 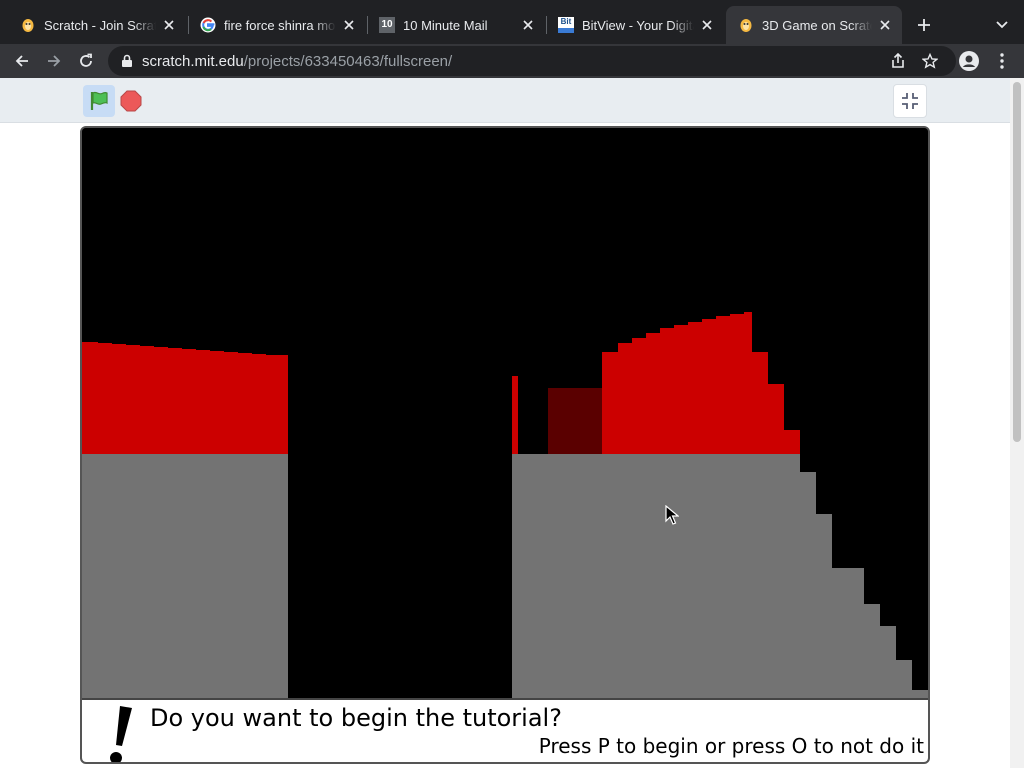 What do you see at coordinates (185, 576) in the screenshot?
I see `left-floor` at bounding box center [185, 576].